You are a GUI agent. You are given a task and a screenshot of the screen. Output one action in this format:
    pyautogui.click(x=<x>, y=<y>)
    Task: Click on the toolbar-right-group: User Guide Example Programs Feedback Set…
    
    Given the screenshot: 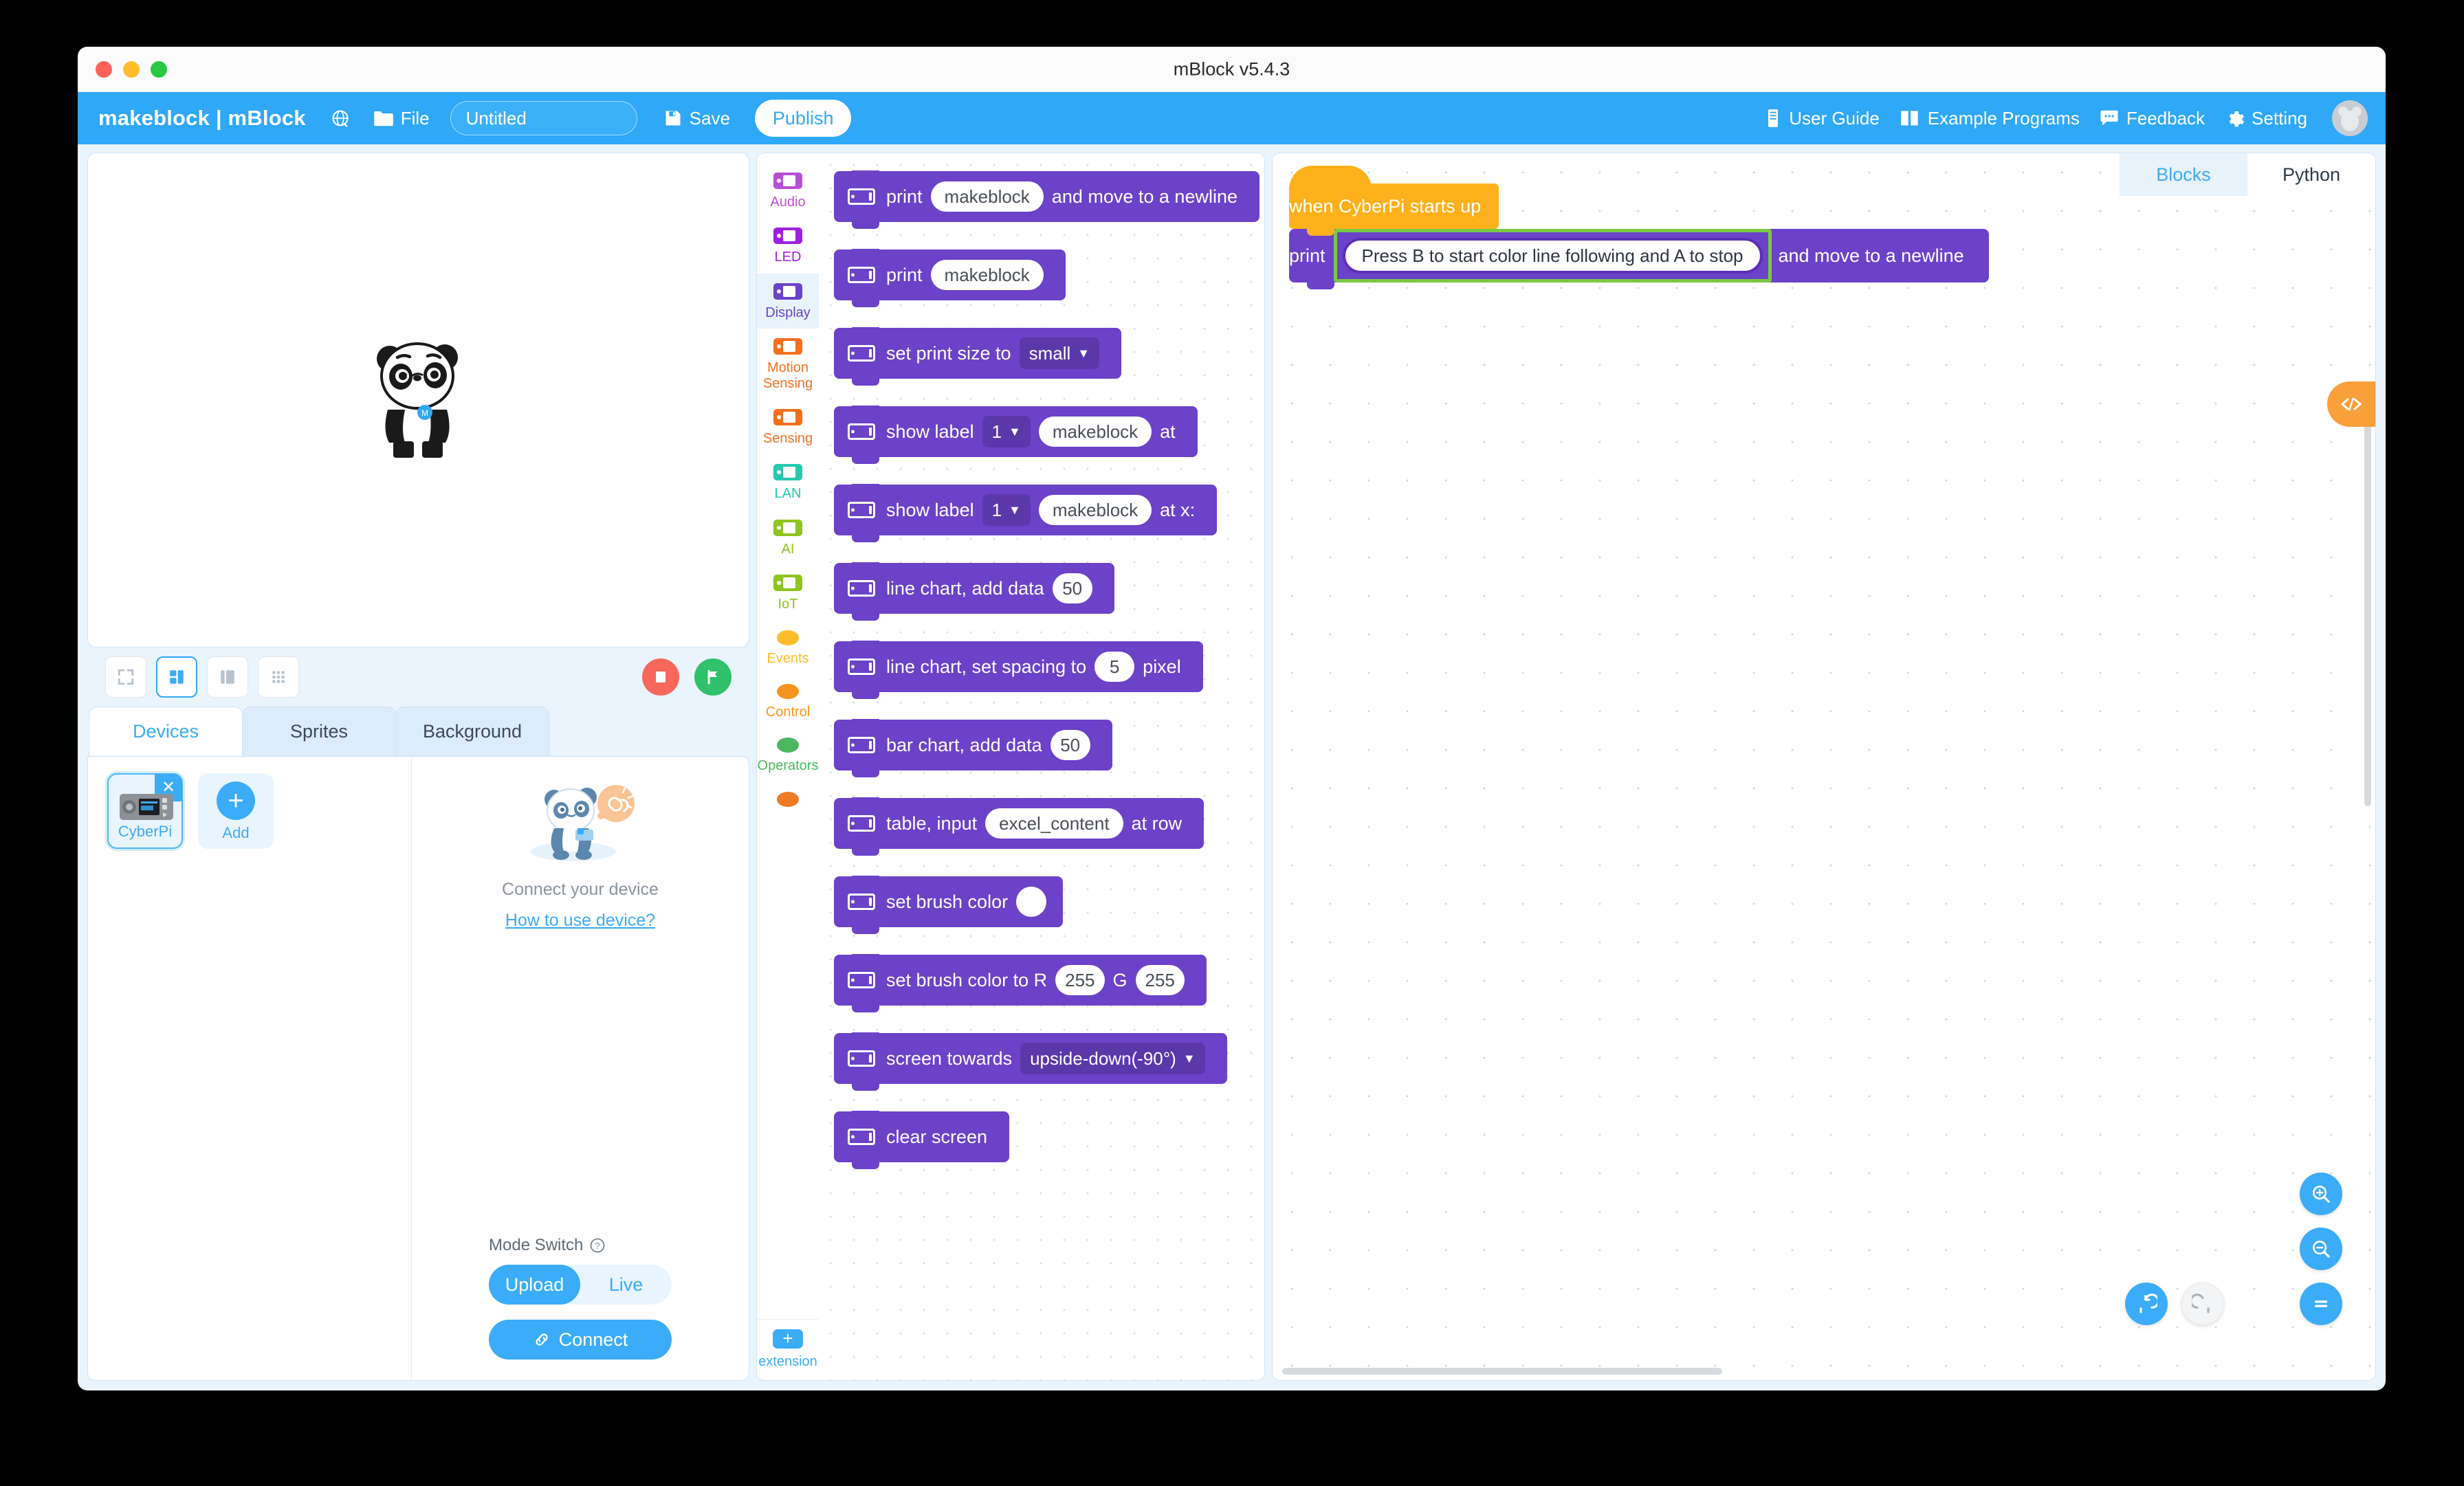 What is the action you would take?
    pyautogui.click(x=2062, y=118)
    